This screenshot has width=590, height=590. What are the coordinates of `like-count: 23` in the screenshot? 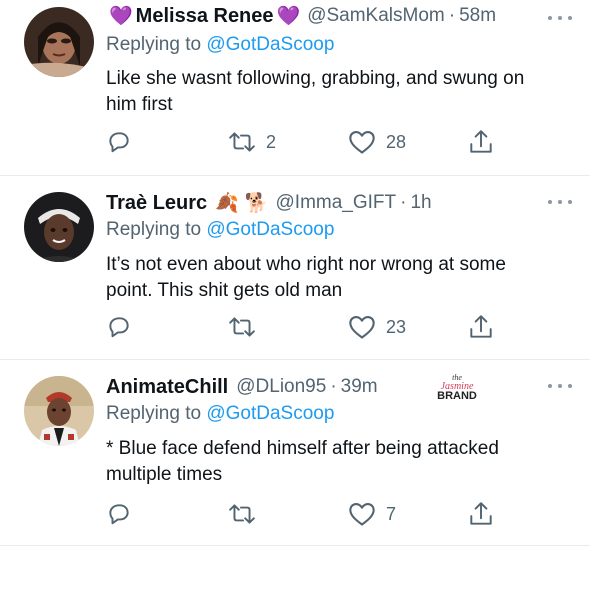 It's located at (396, 326).